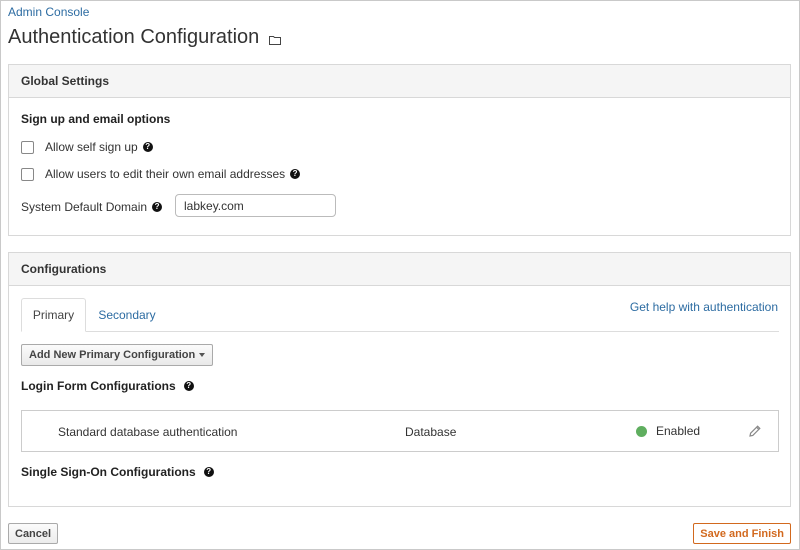 The width and height of the screenshot is (800, 550). I want to click on configuration-type: Database, so click(431, 432).